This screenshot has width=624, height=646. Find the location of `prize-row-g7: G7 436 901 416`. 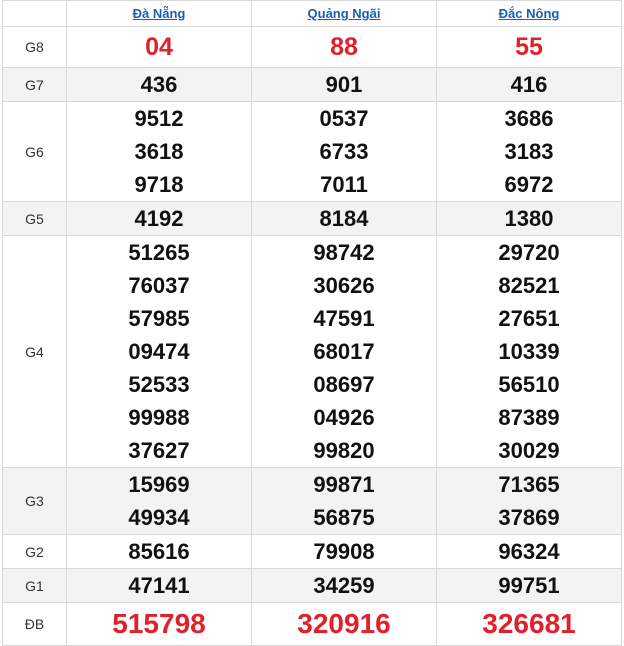

prize-row-g7: G7 436 901 416 is located at coordinates (312, 84).